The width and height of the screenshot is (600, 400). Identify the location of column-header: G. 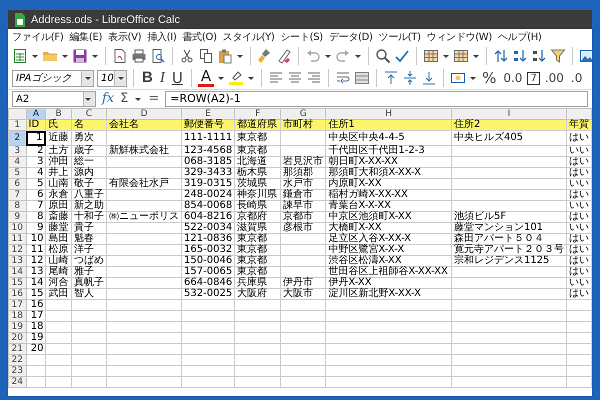
(303, 114).